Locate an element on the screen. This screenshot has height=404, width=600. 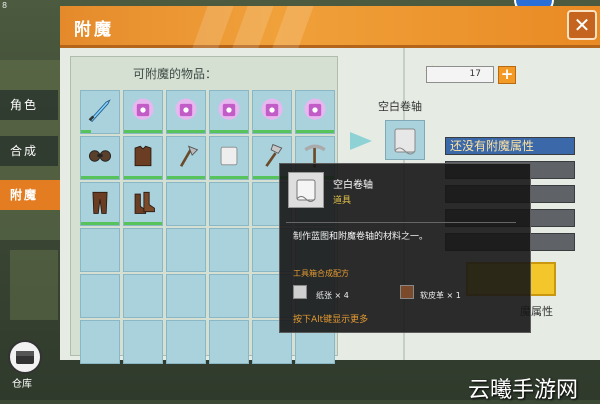
material-paper: 纸张 × 4 is located at coordinates (332, 295).